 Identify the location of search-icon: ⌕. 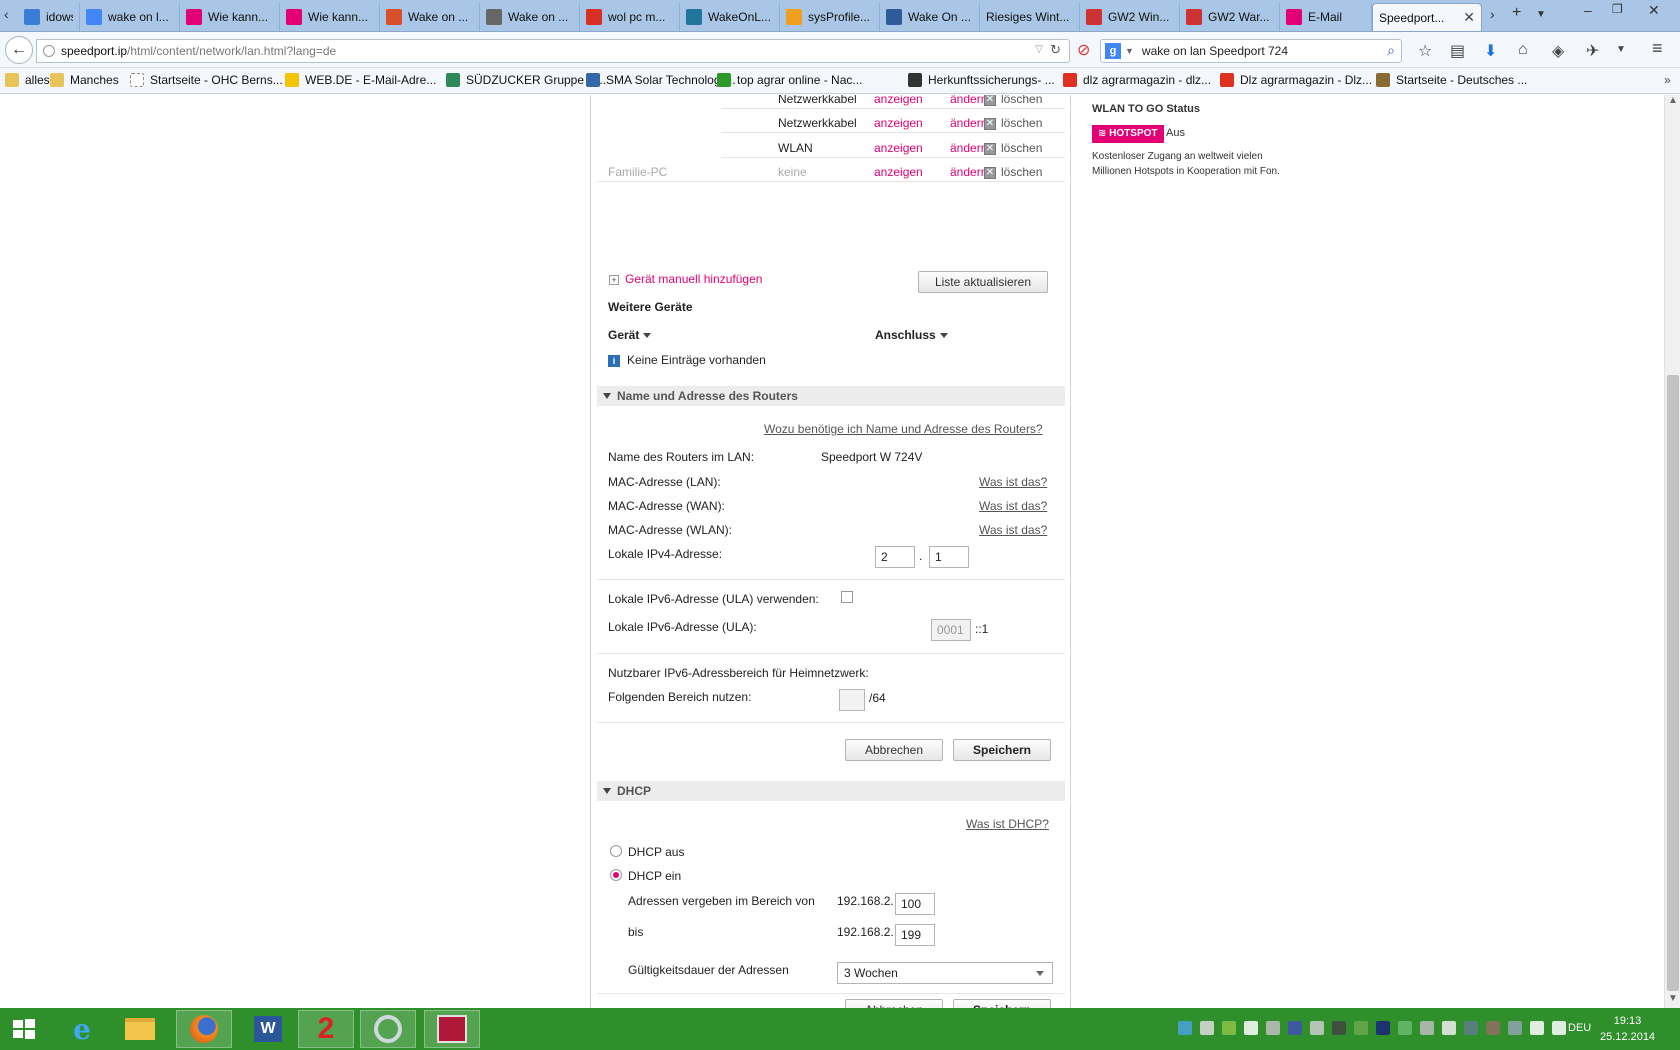
(1391, 50).